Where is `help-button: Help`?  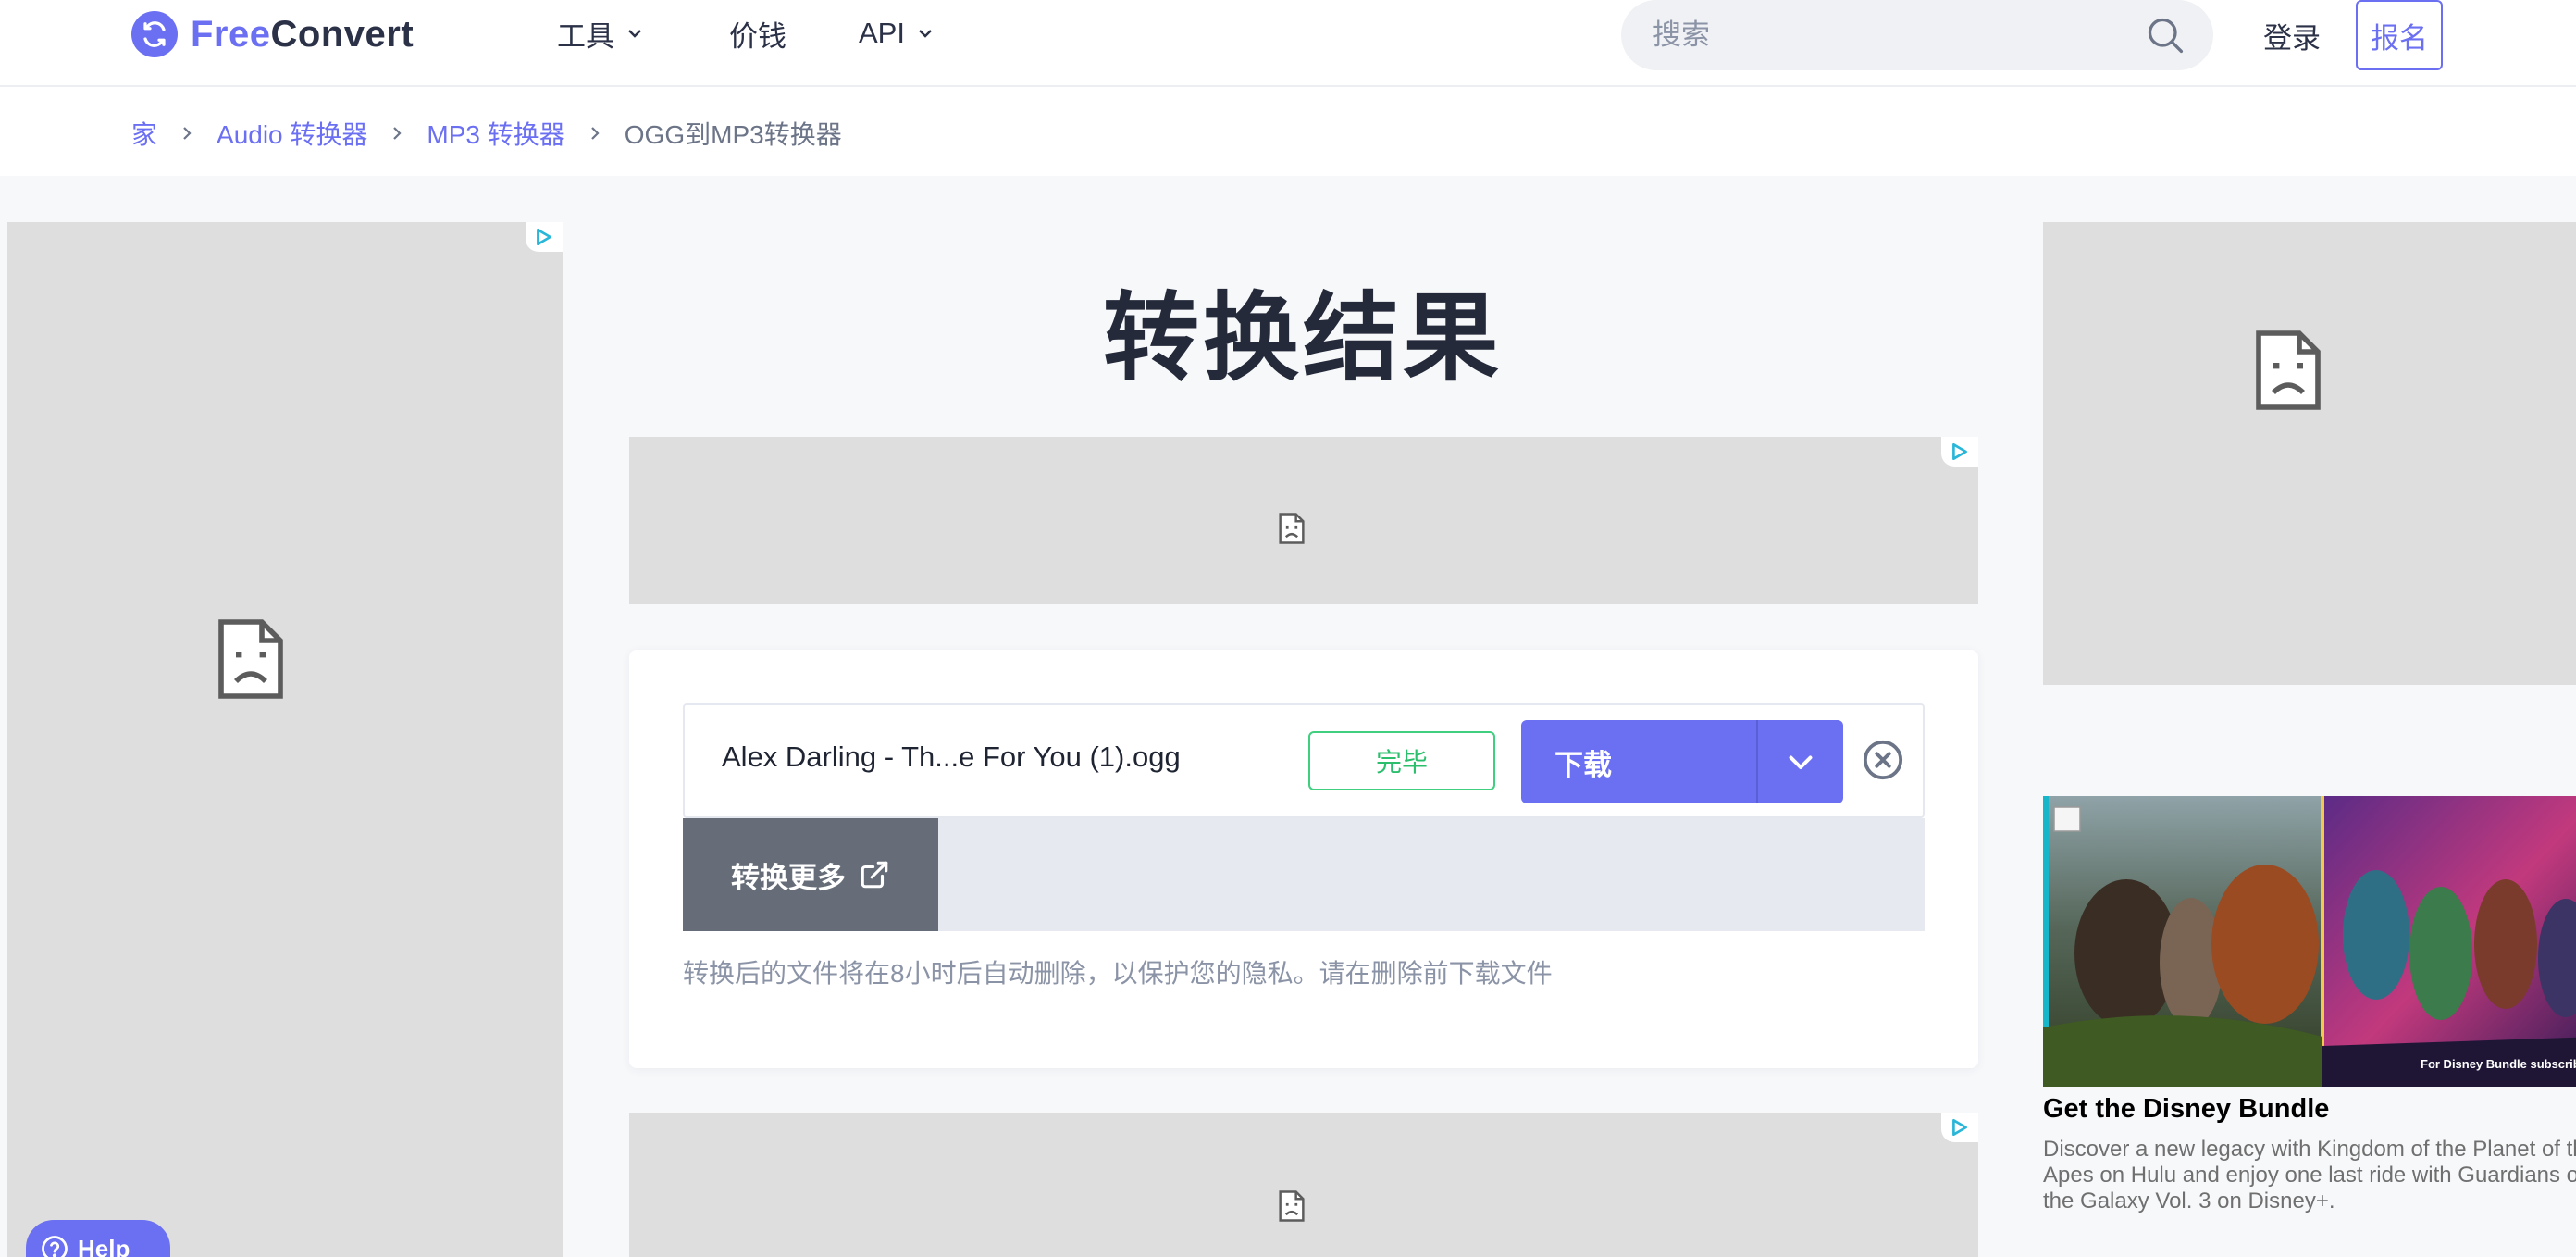 help-button: Help is located at coordinates (98, 1238).